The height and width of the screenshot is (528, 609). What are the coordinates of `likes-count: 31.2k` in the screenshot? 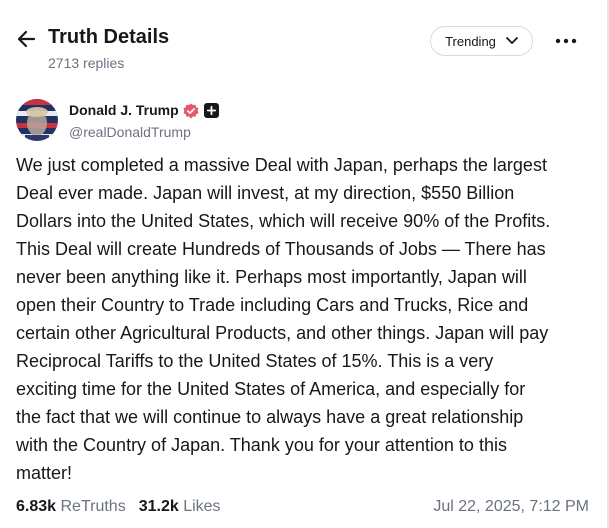 It's located at (158, 506).